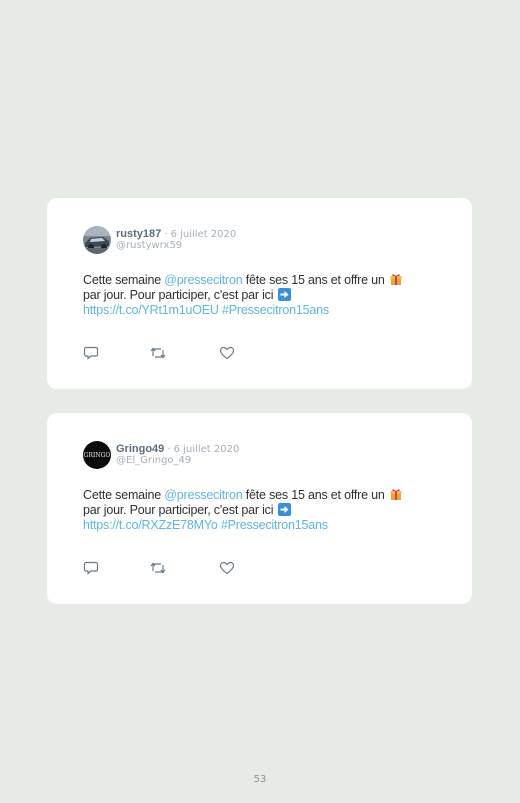 The height and width of the screenshot is (803, 520). I want to click on username: Gringo49, so click(140, 449).